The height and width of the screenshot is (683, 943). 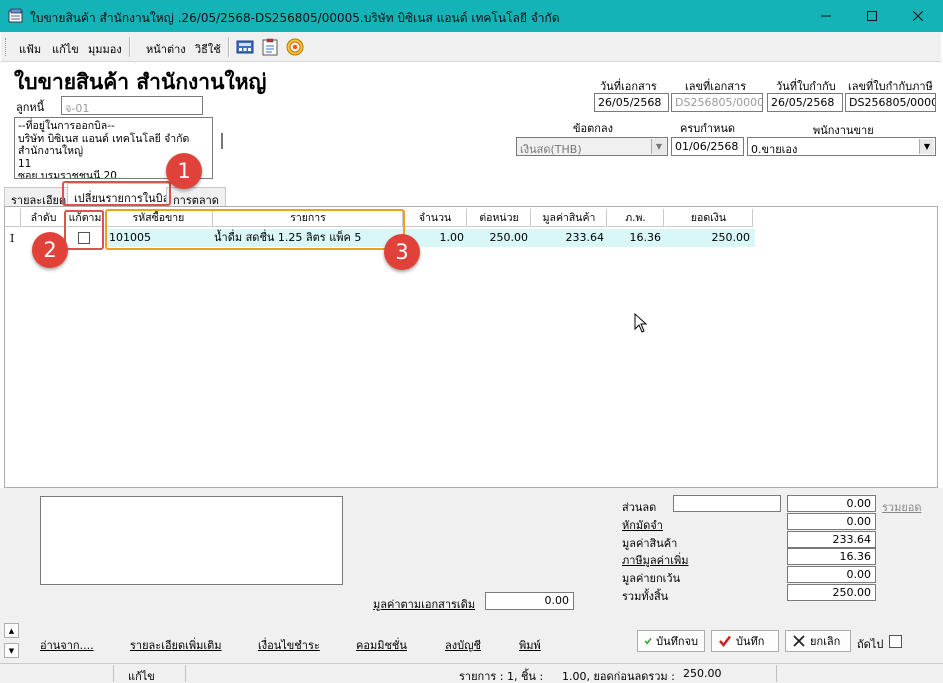 I want to click on deposit-label: หักมัดจำ, so click(x=642, y=525).